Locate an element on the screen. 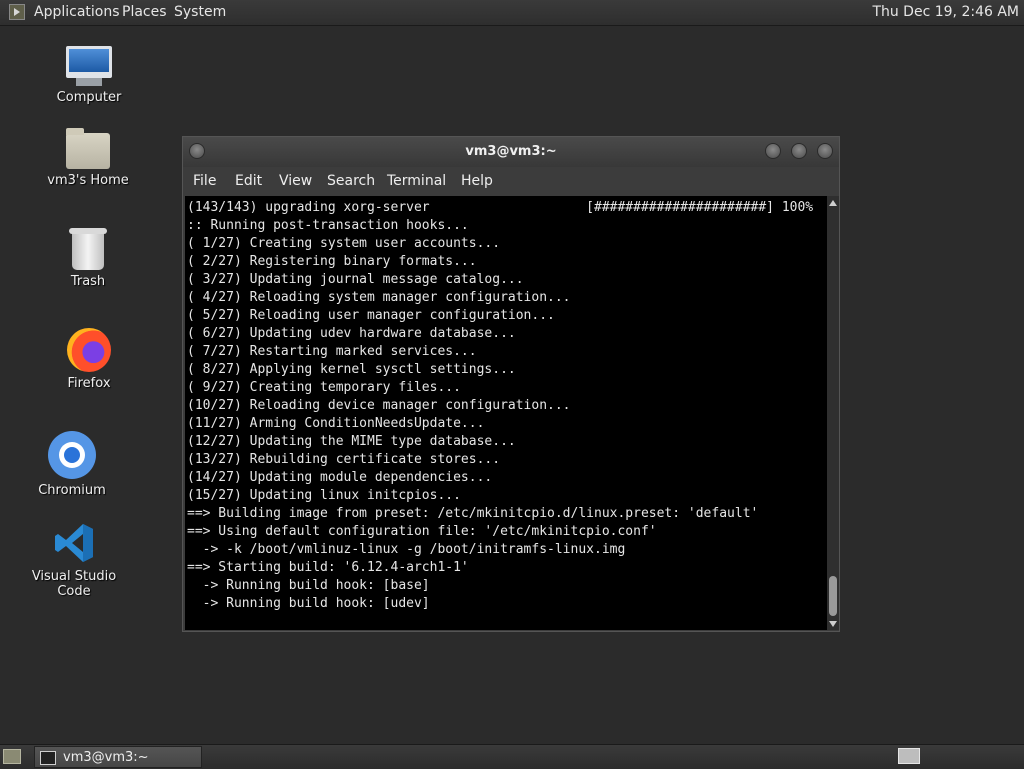 This screenshot has height=769, width=1024. window-title: vm3@vm3:~ is located at coordinates (511, 151).